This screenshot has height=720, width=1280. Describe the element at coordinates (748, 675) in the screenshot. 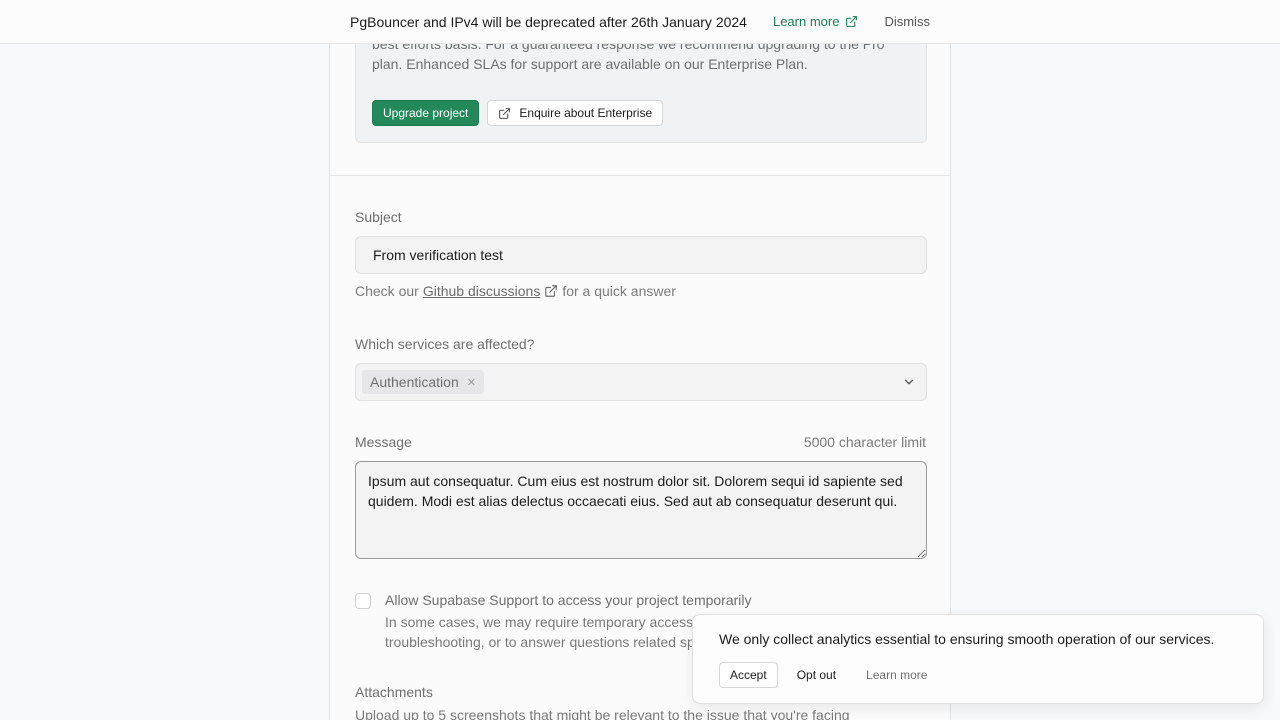

I see `cookie-accept-button: Accept` at that location.